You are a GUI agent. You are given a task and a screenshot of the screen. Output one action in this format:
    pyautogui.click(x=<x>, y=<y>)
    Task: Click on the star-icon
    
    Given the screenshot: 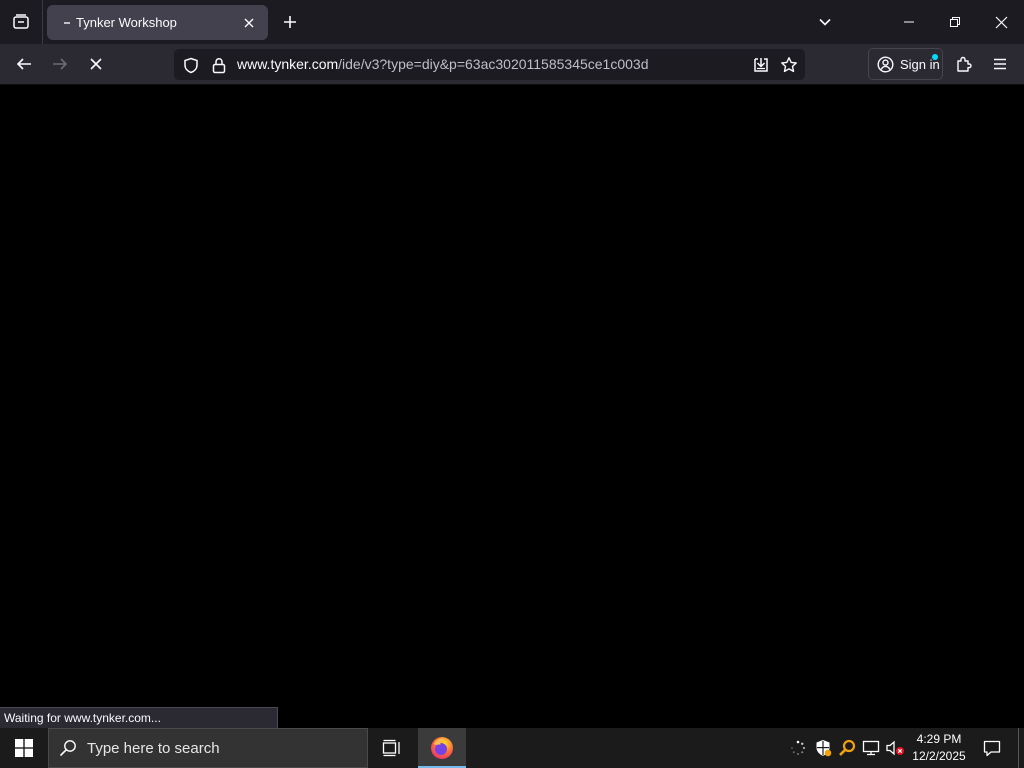 What is the action you would take?
    pyautogui.click(x=789, y=65)
    